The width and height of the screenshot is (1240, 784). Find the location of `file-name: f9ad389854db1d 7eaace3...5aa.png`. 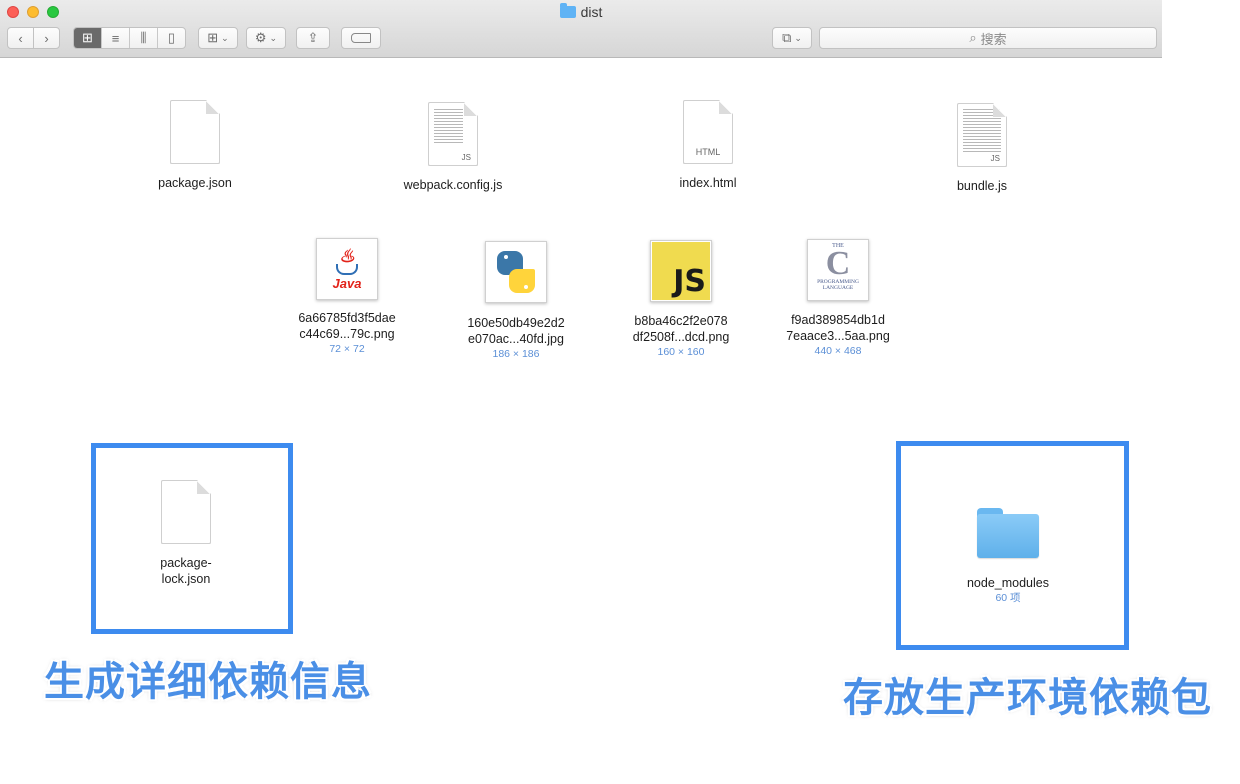

file-name: f9ad389854db1d 7eaace3...5aa.png is located at coordinates (838, 328).